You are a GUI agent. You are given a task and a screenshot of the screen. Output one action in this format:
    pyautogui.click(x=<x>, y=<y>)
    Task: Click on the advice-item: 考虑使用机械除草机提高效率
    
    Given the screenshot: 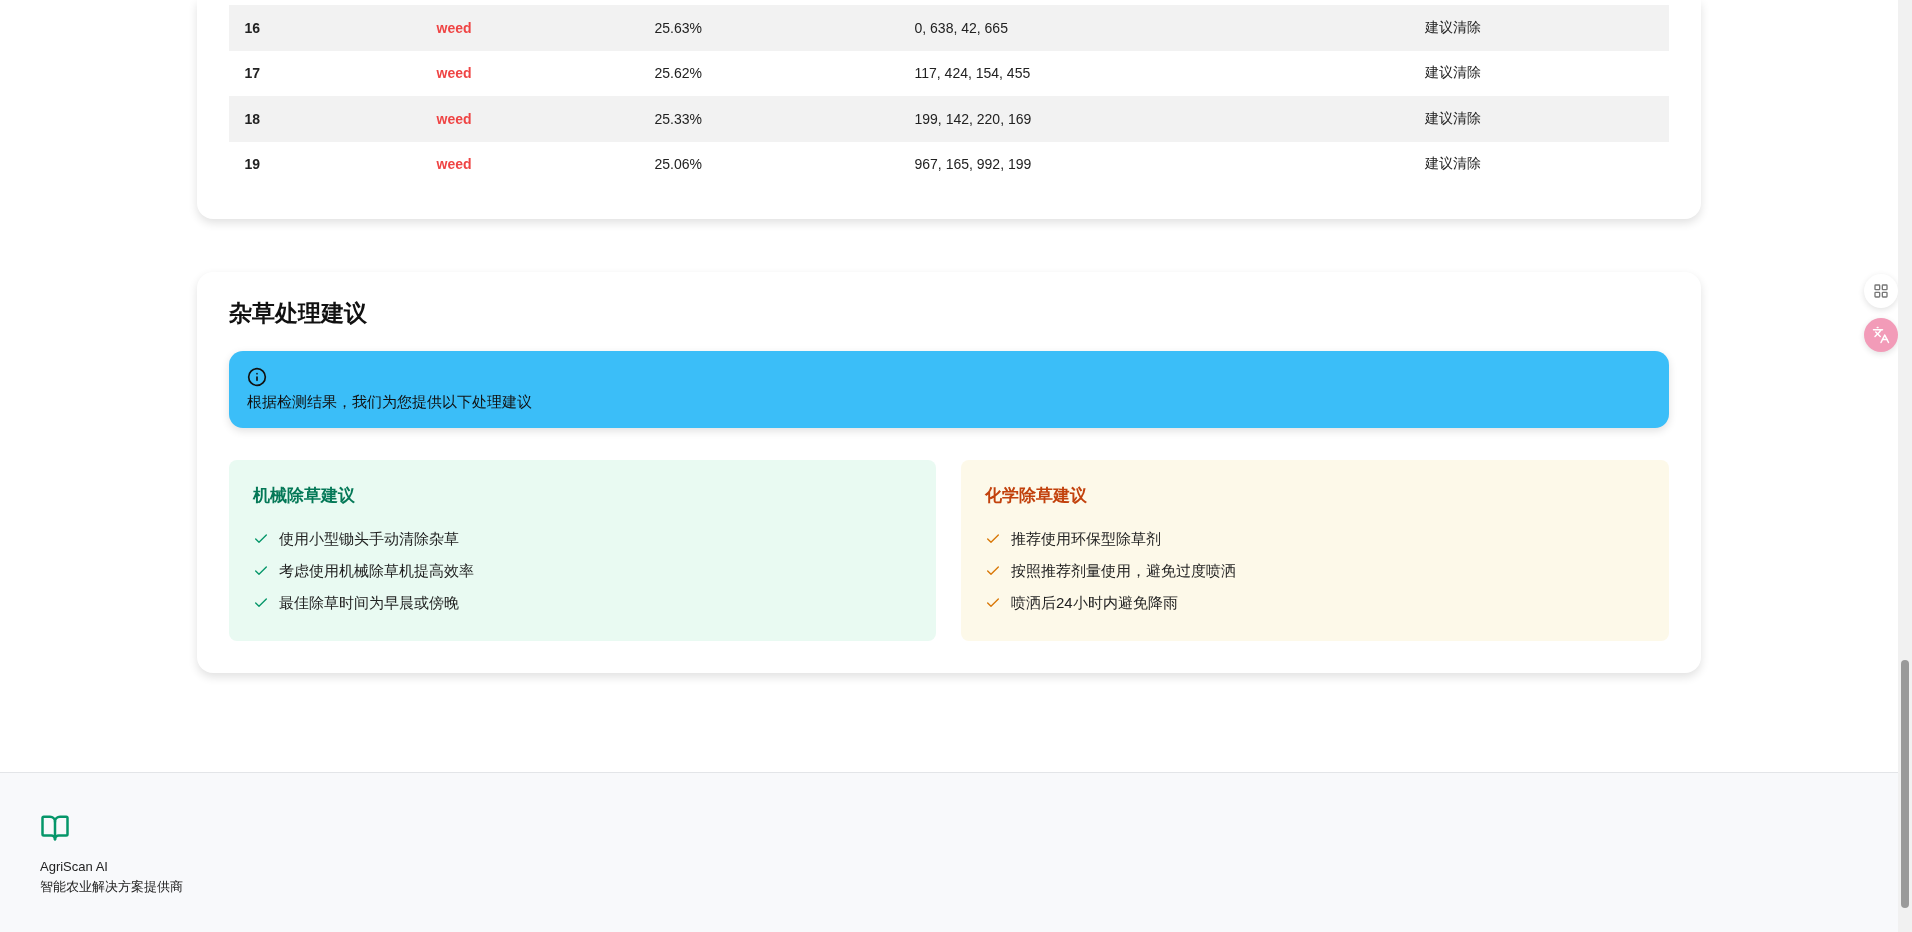 What is the action you would take?
    pyautogui.click(x=376, y=571)
    